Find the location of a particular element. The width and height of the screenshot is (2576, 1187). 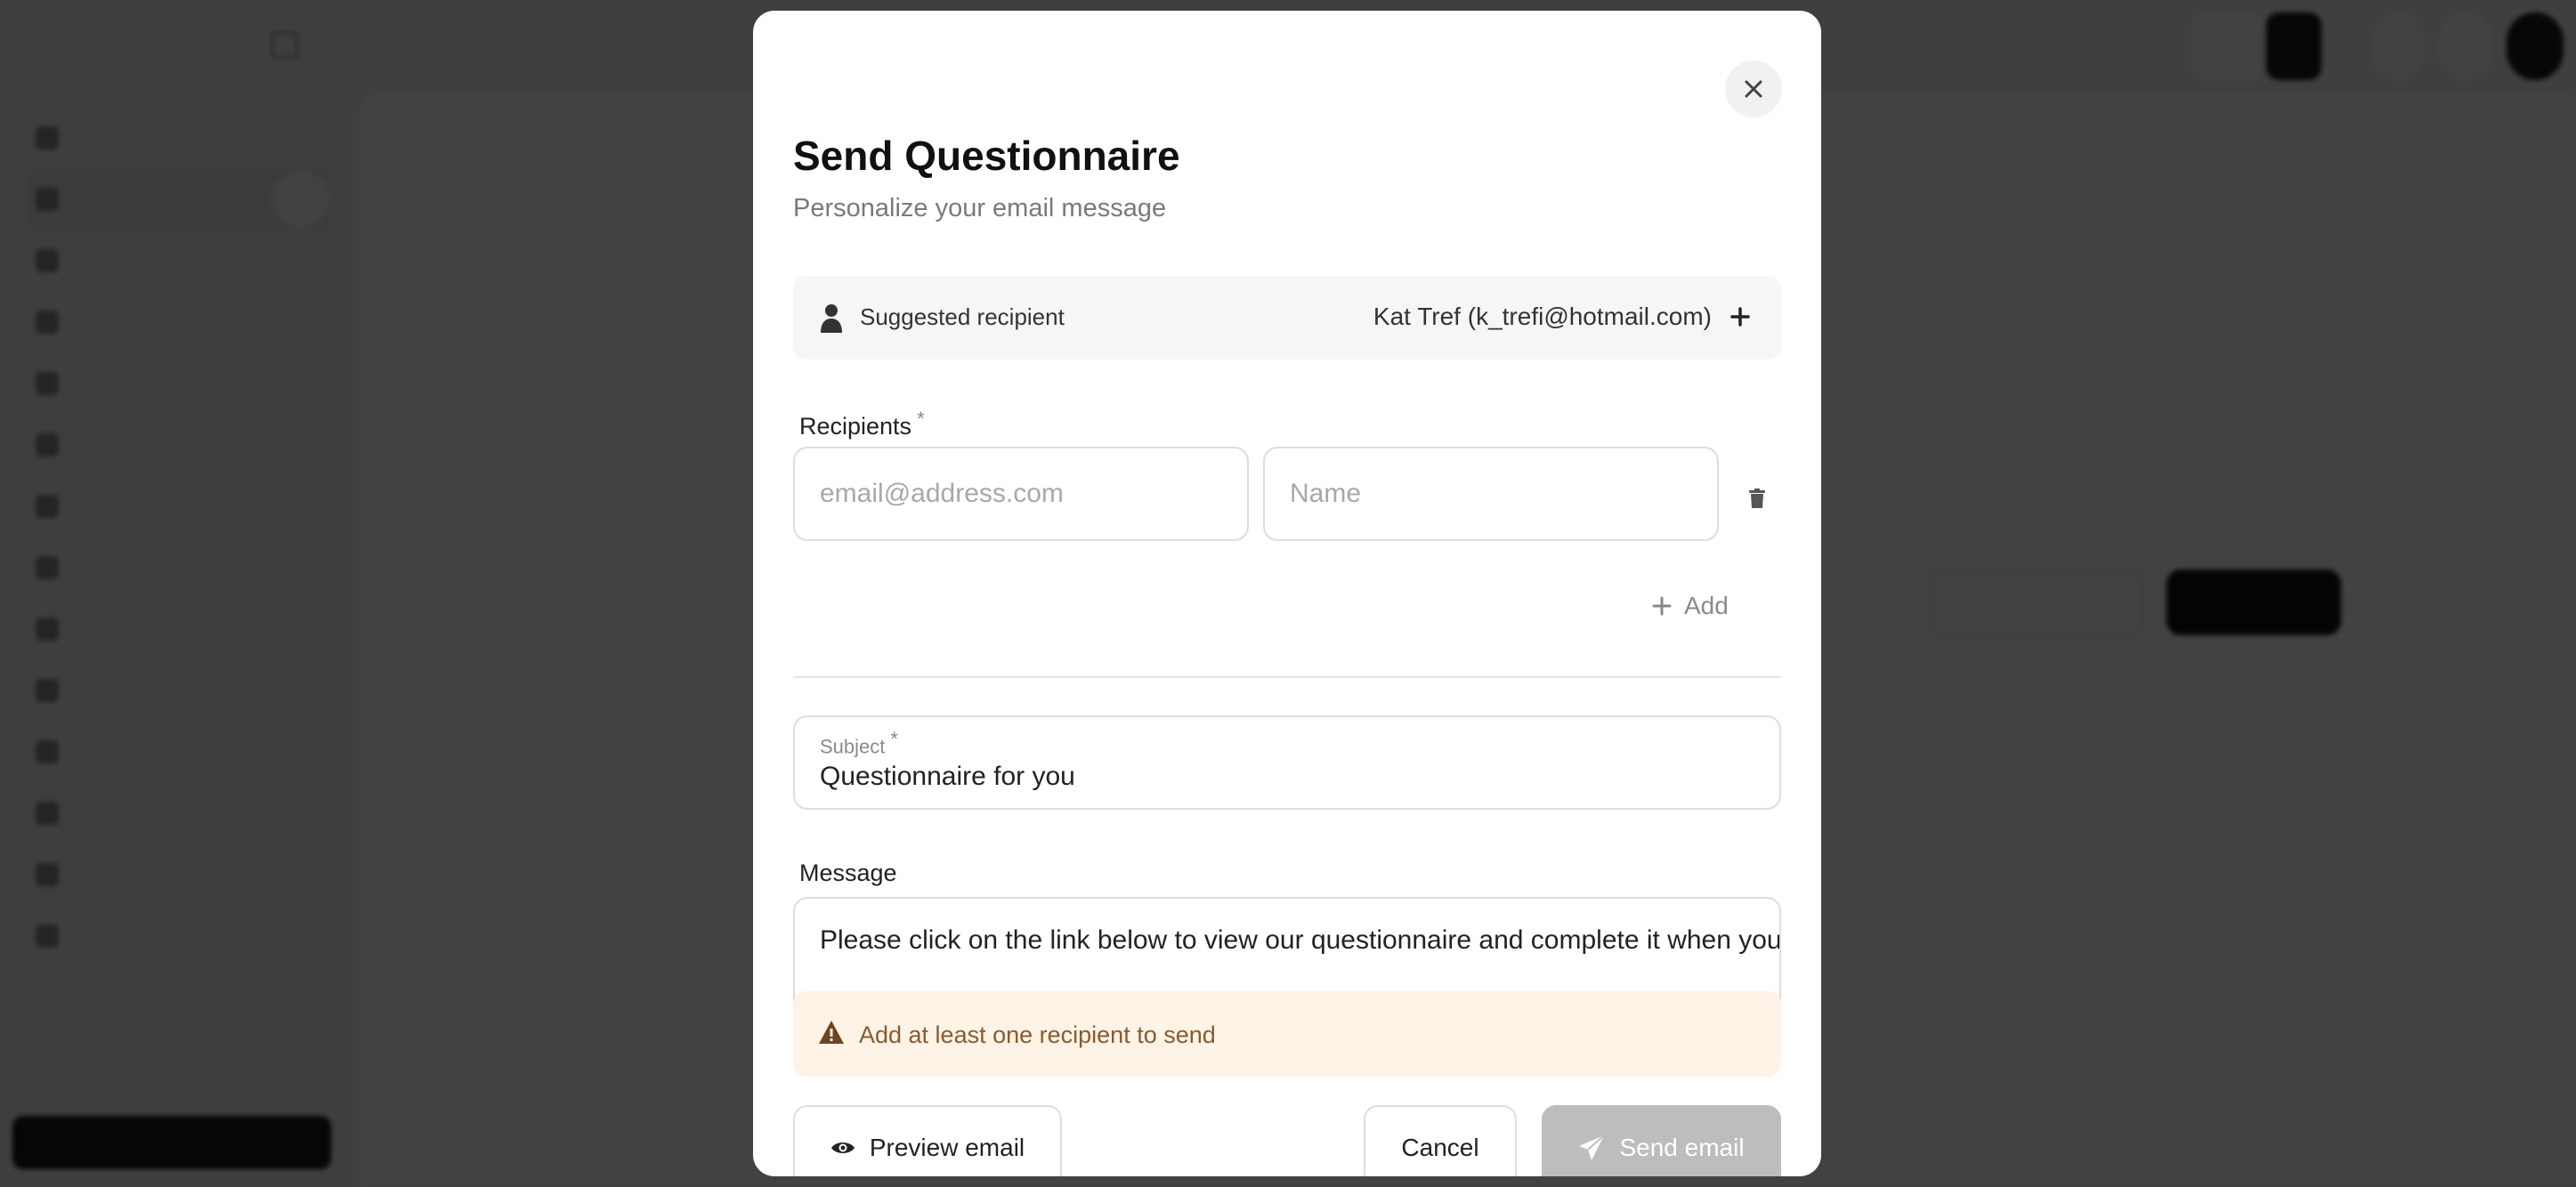

add-suggested-recipient-button is located at coordinates (1740, 317).